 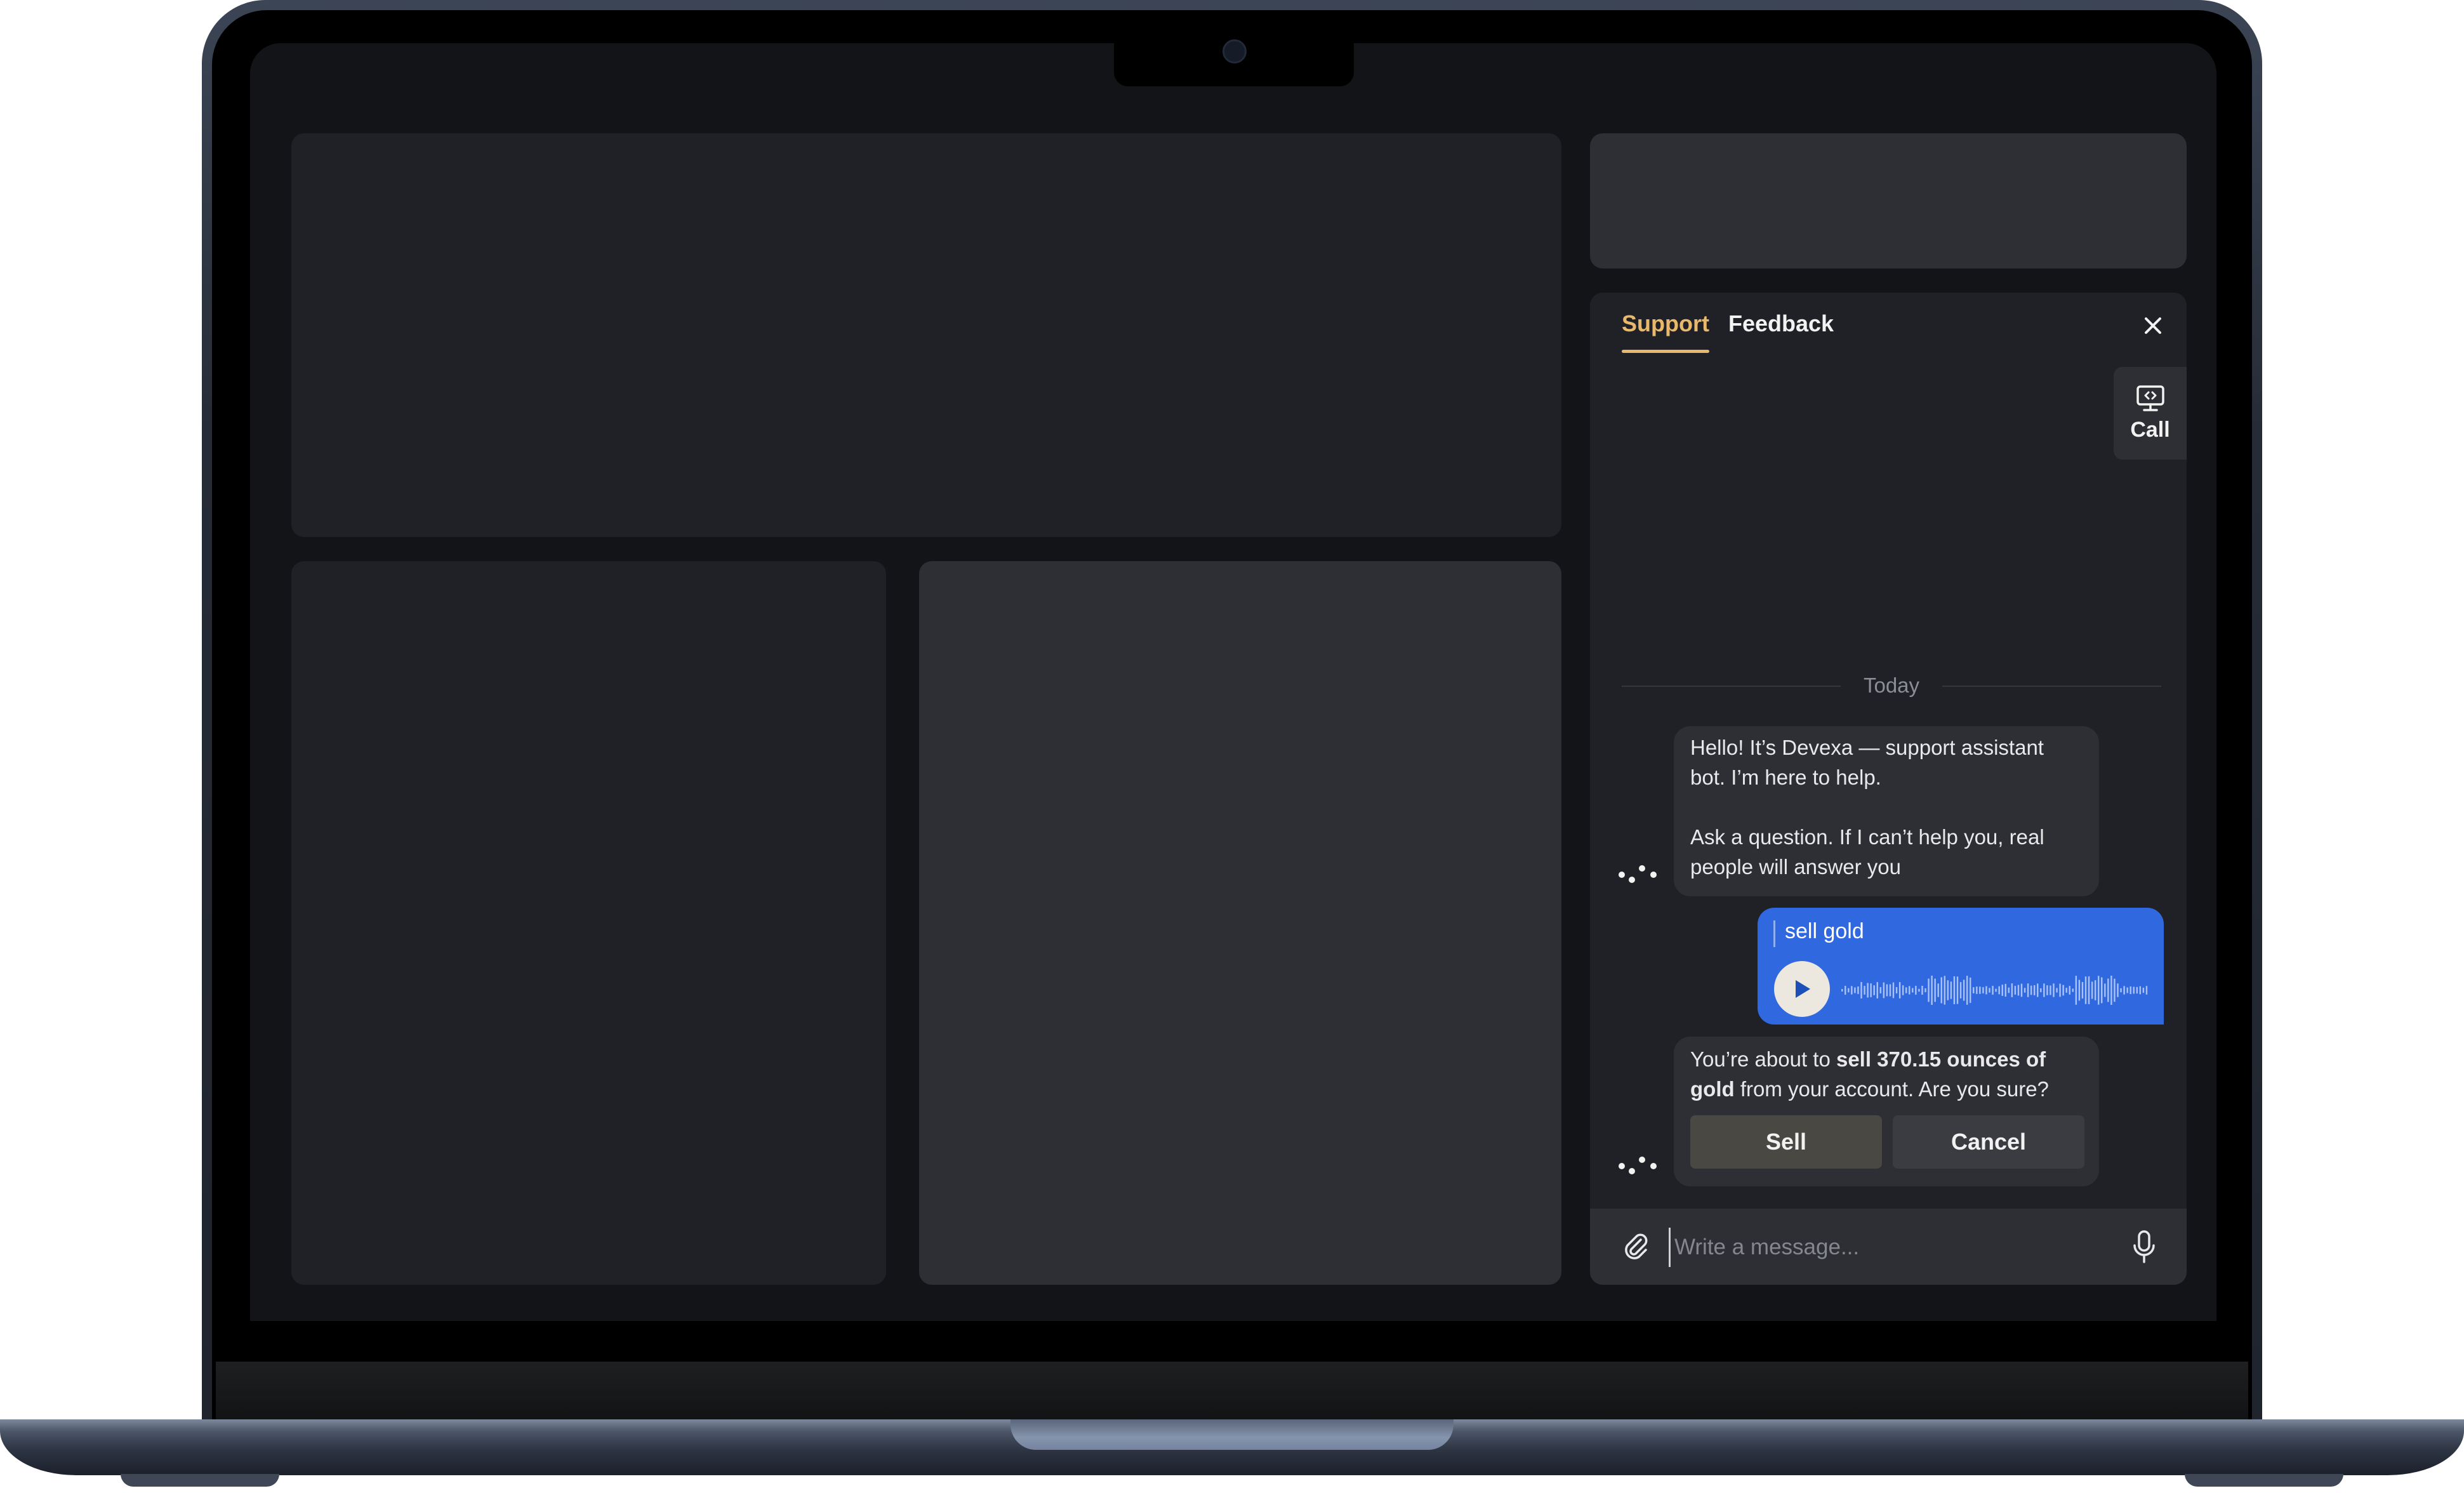 What do you see at coordinates (1232, 1434) in the screenshot?
I see `laptop-hinge-groove` at bounding box center [1232, 1434].